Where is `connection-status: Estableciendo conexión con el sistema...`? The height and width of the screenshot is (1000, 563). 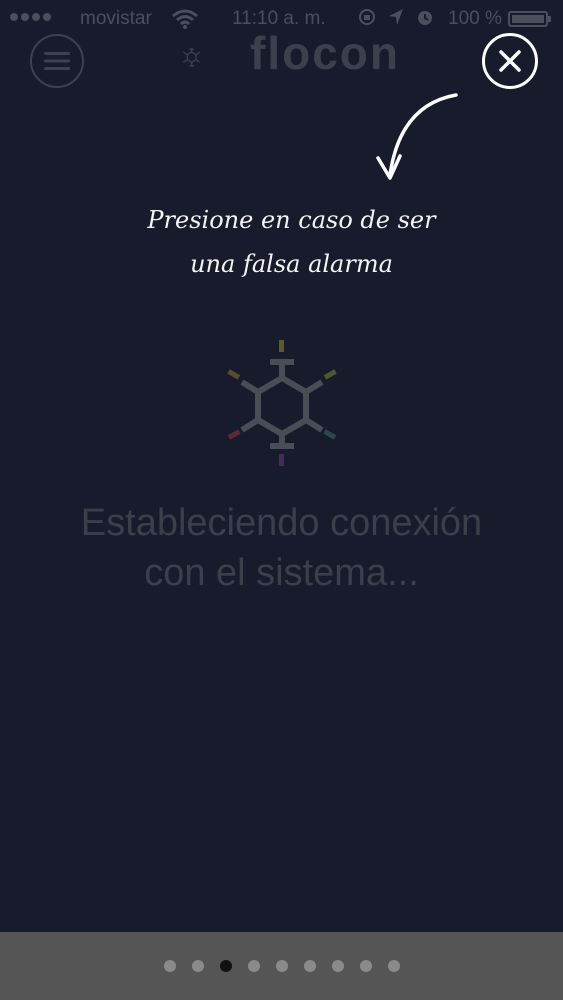
connection-status: Estableciendo conexión con el sistema... is located at coordinates (281, 548).